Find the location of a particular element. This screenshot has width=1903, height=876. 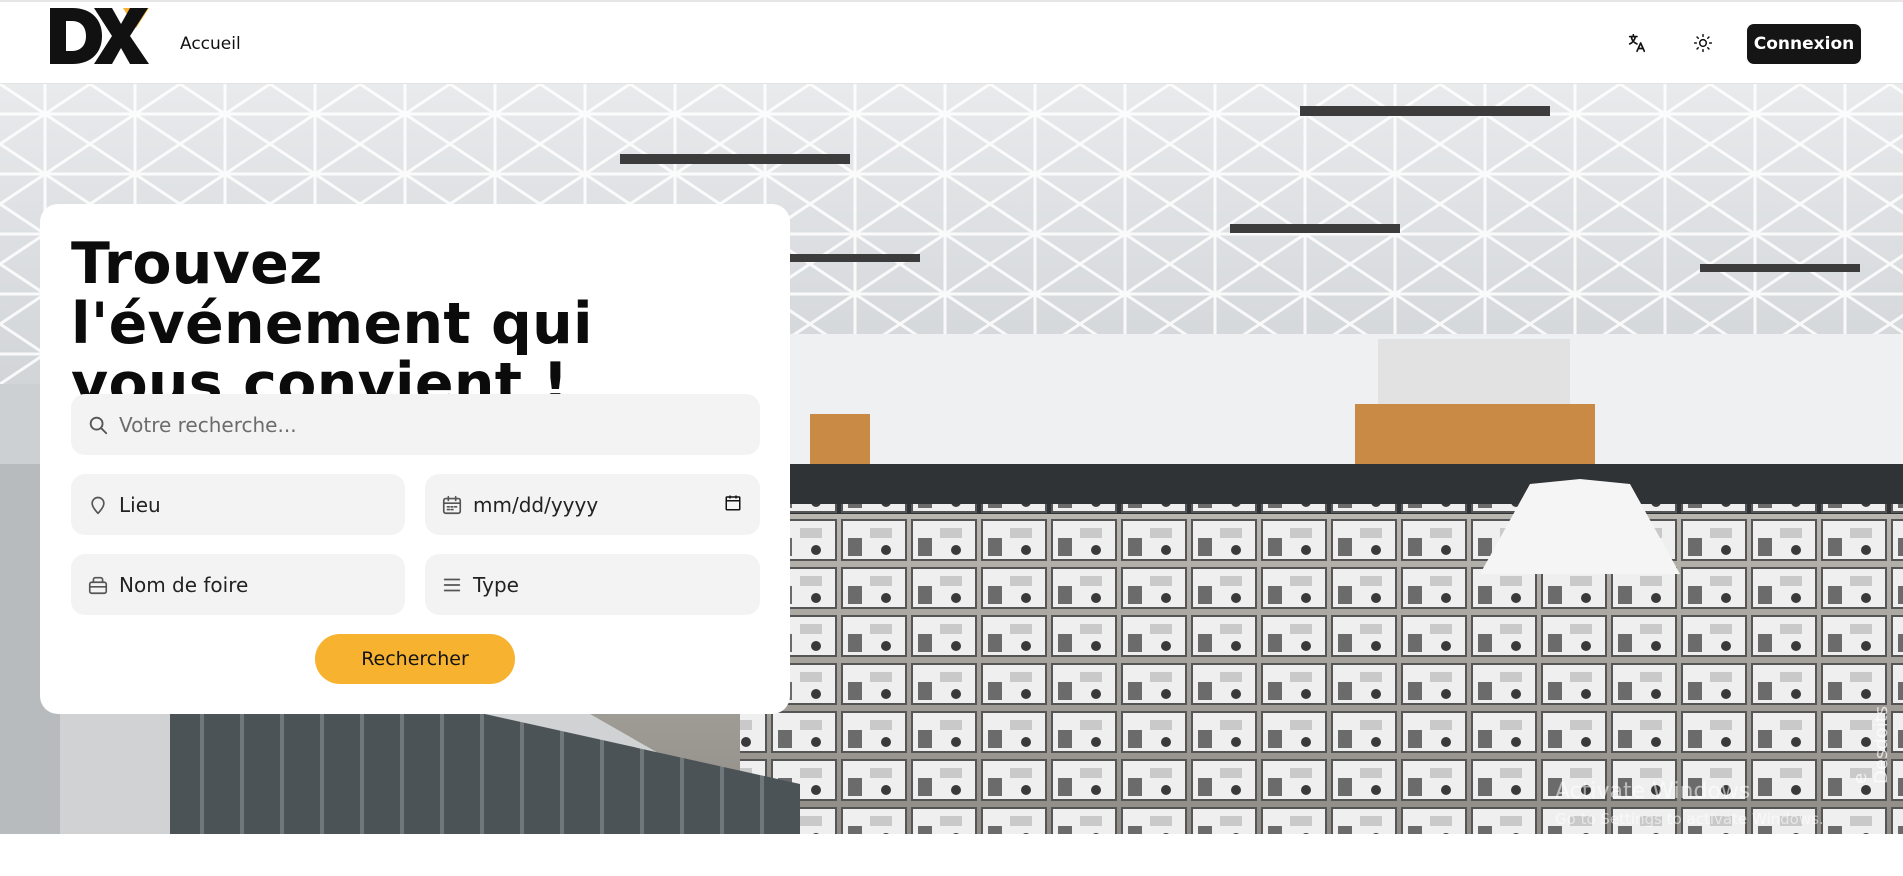

page-title: Trouvez l'événement qui vous convient ! is located at coordinates (332, 324).